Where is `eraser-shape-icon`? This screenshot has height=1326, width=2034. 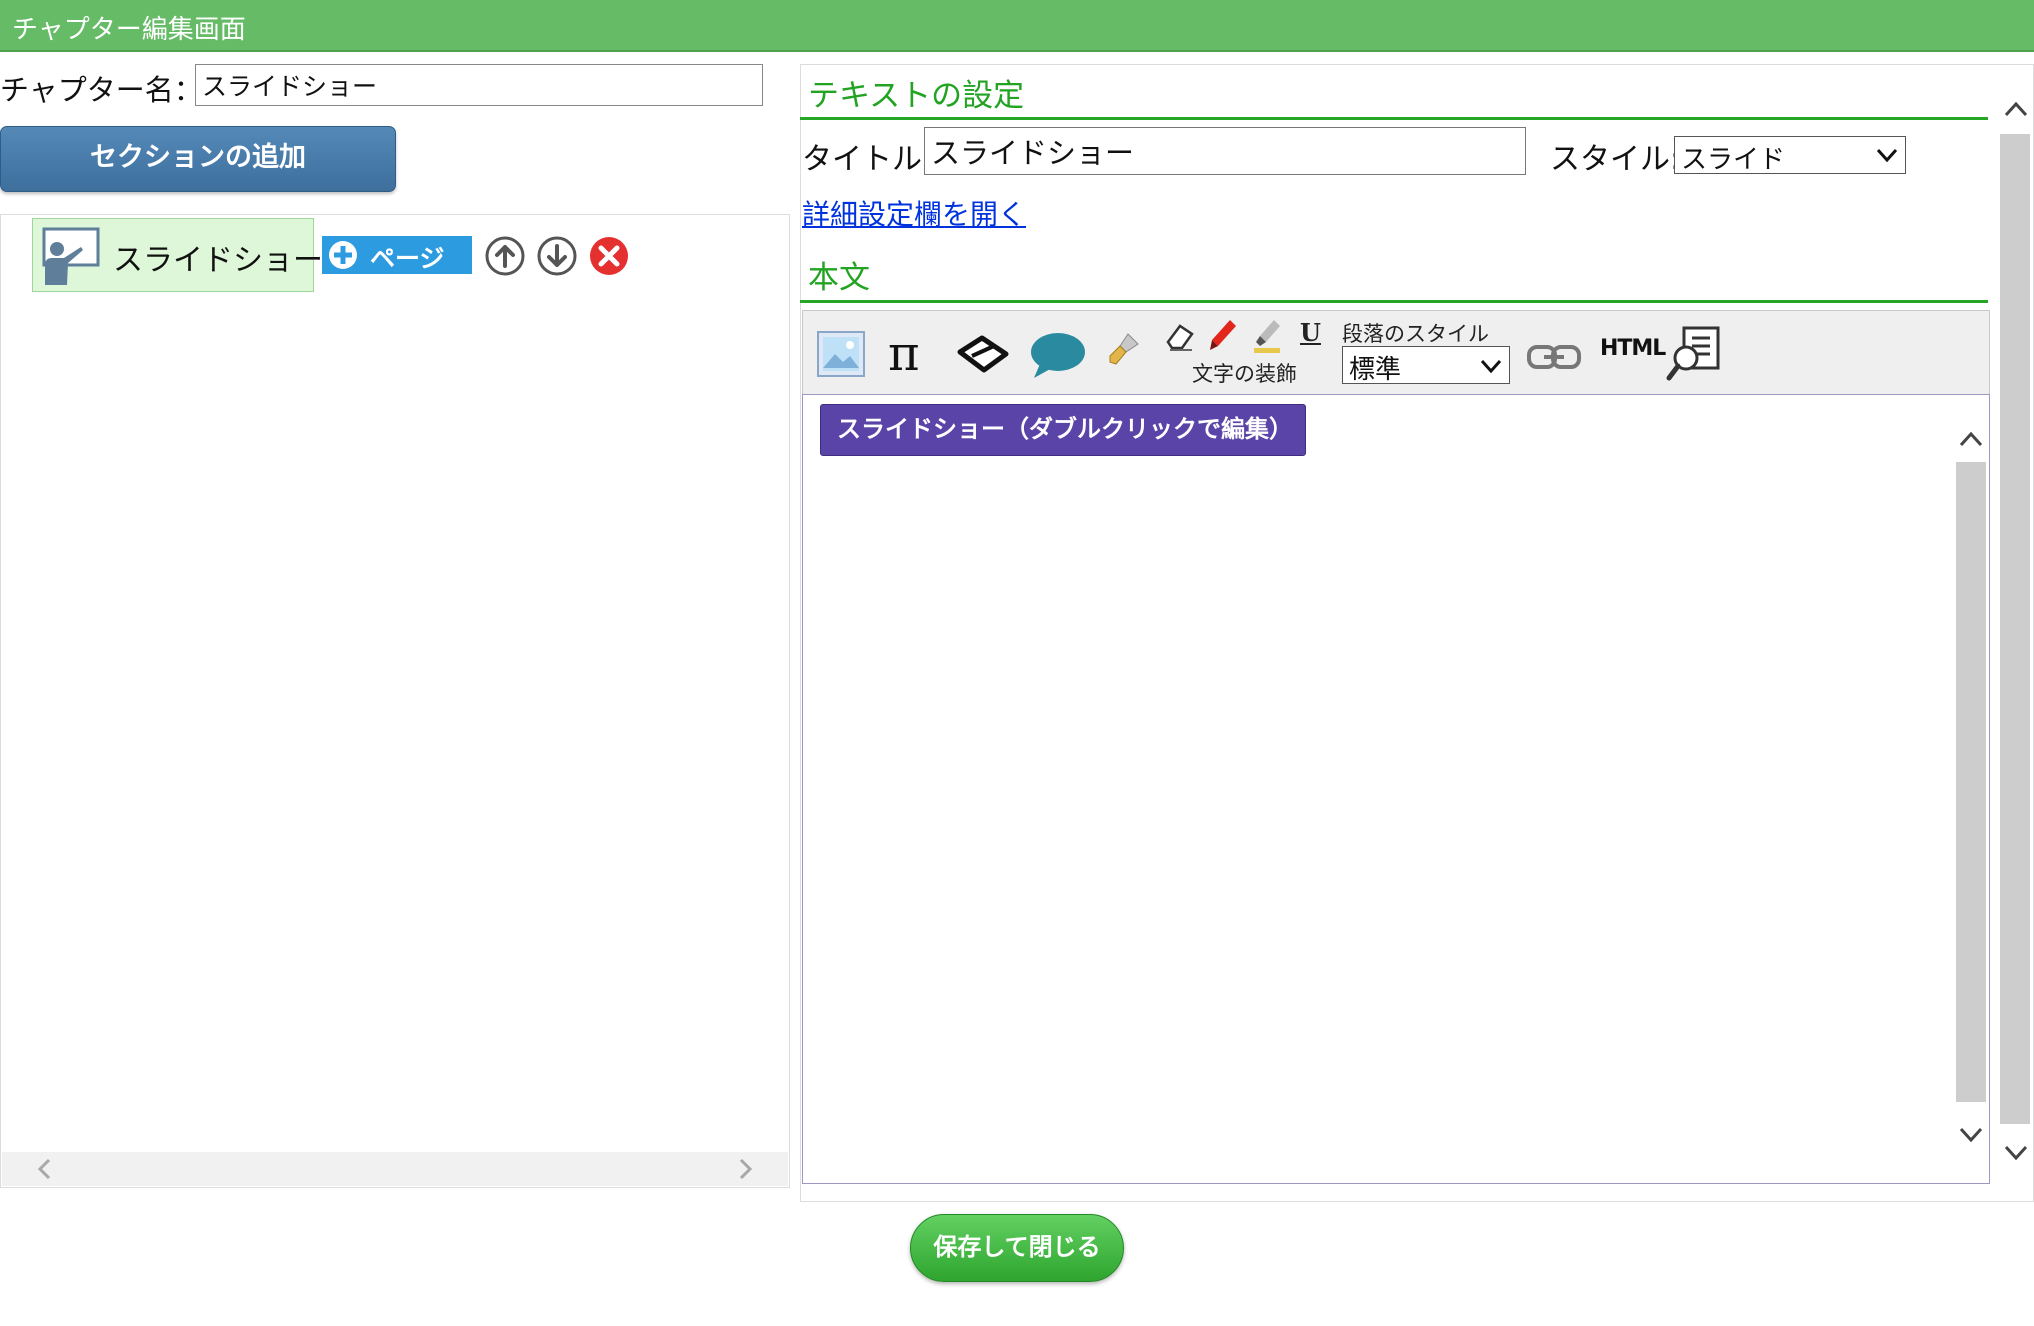
eraser-shape-icon is located at coordinates (983, 354).